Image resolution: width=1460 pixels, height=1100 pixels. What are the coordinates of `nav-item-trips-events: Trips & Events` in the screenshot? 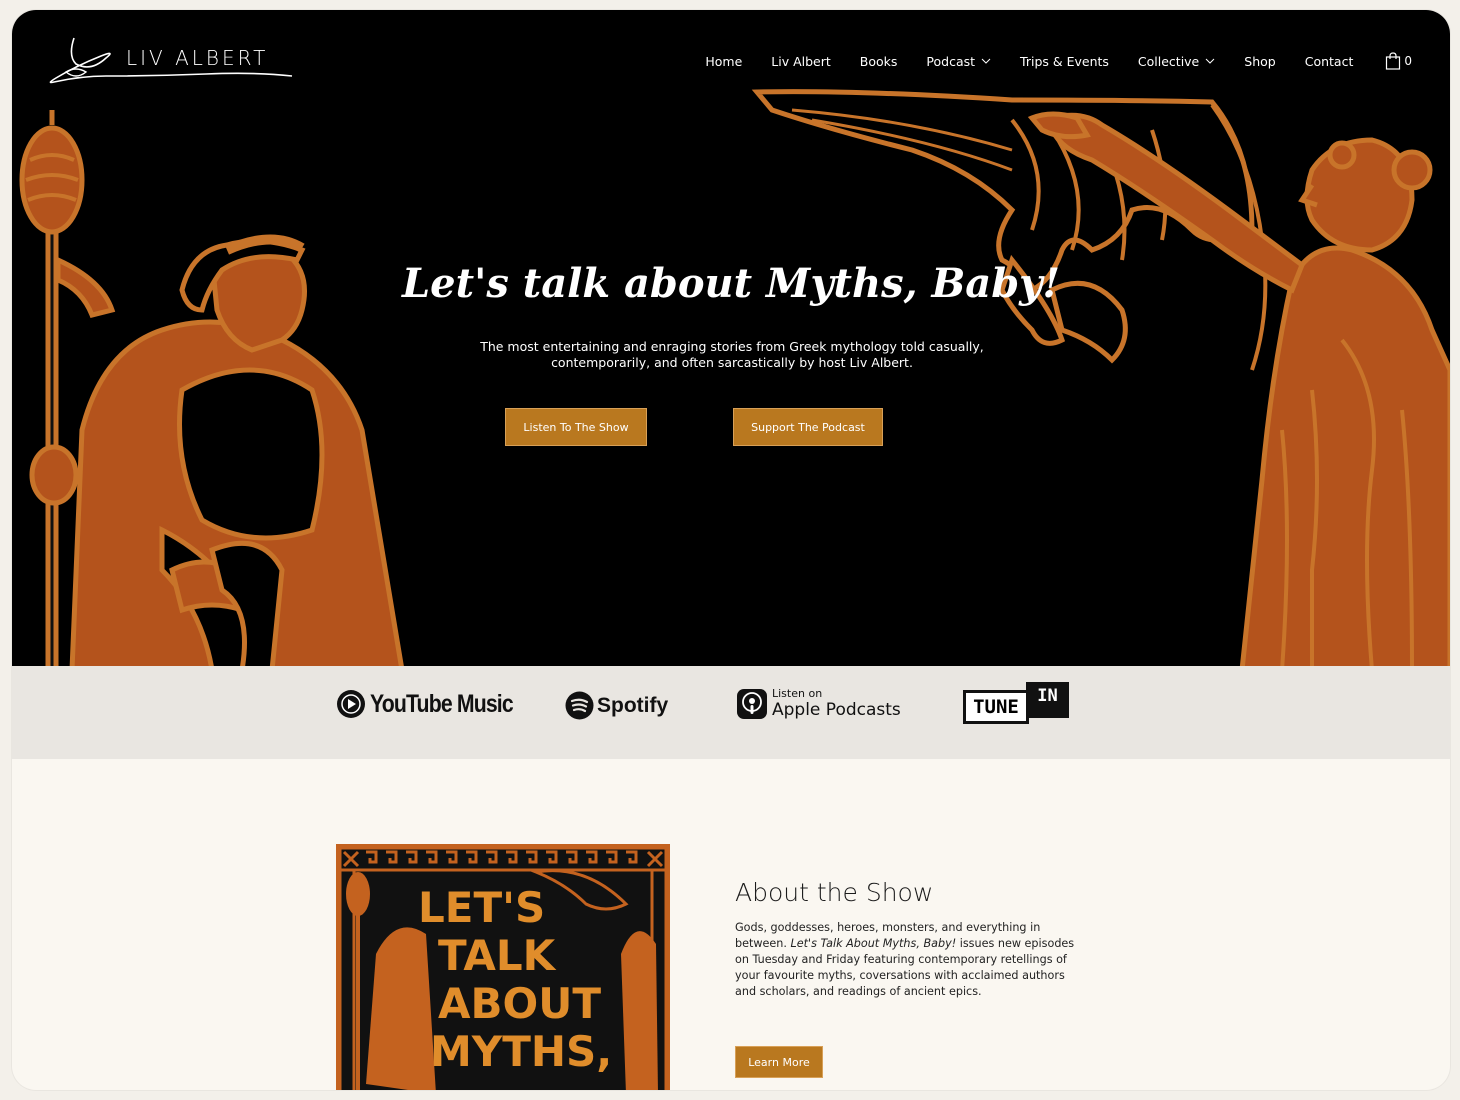 It's located at (1064, 61).